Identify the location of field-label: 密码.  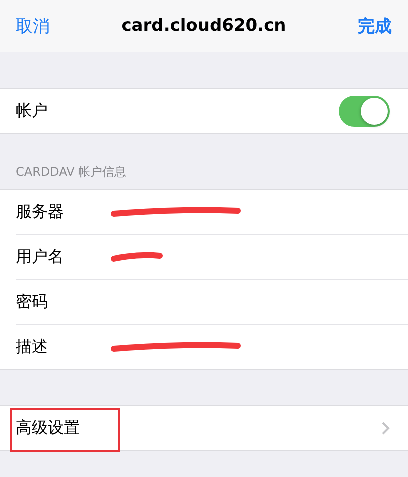
(32, 302).